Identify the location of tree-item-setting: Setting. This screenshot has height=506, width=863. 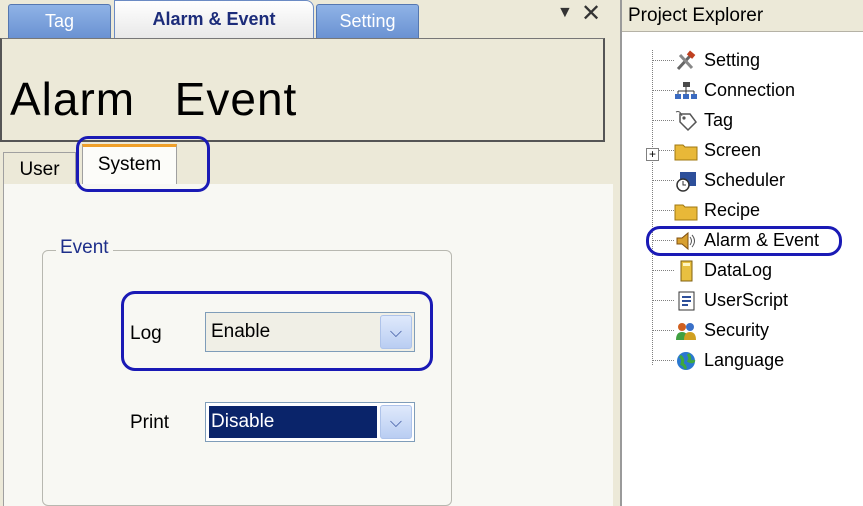
(742, 61).